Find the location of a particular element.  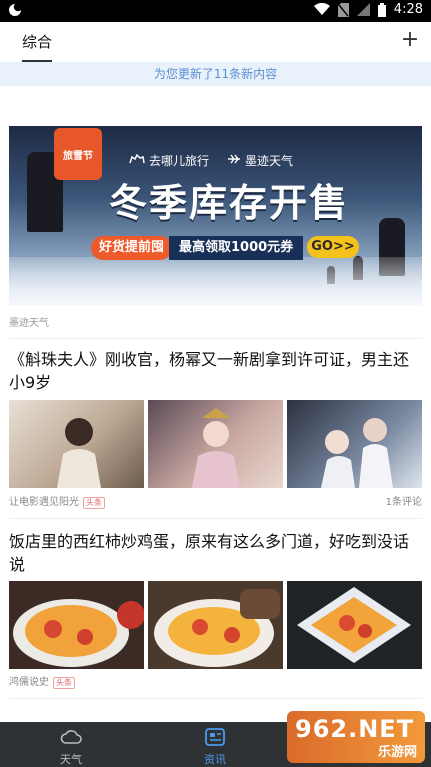

ad-source: 墨迹天气 is located at coordinates (29, 323).